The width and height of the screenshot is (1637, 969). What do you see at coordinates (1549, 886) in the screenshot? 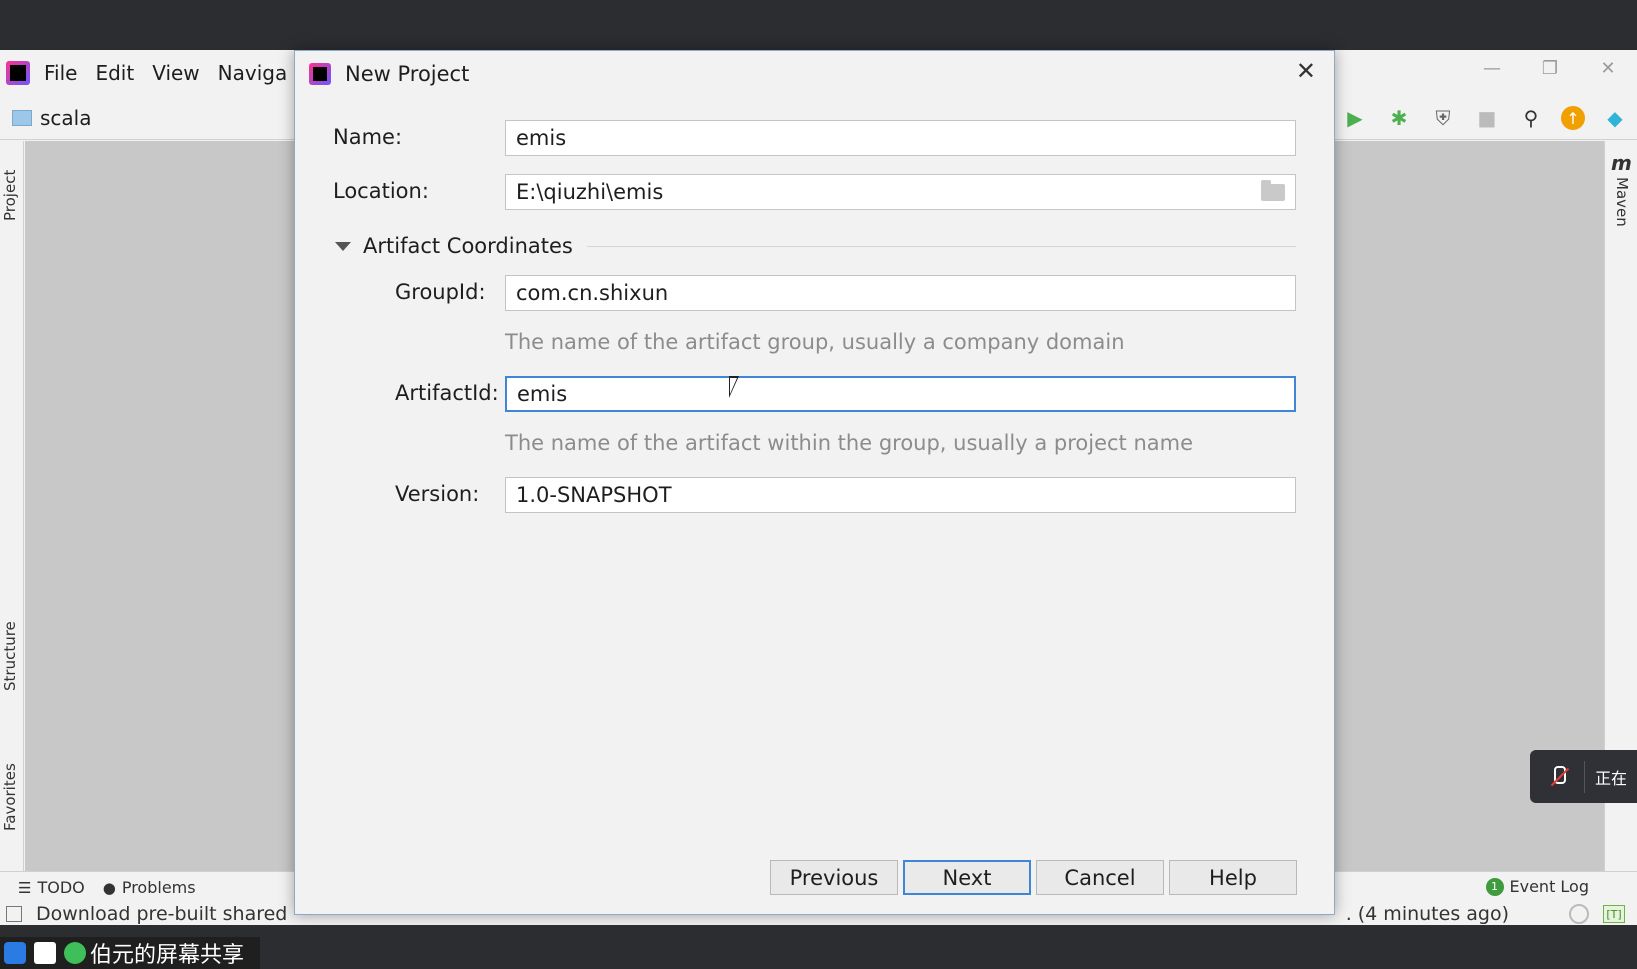
I see `event-log-label: Event Log` at bounding box center [1549, 886].